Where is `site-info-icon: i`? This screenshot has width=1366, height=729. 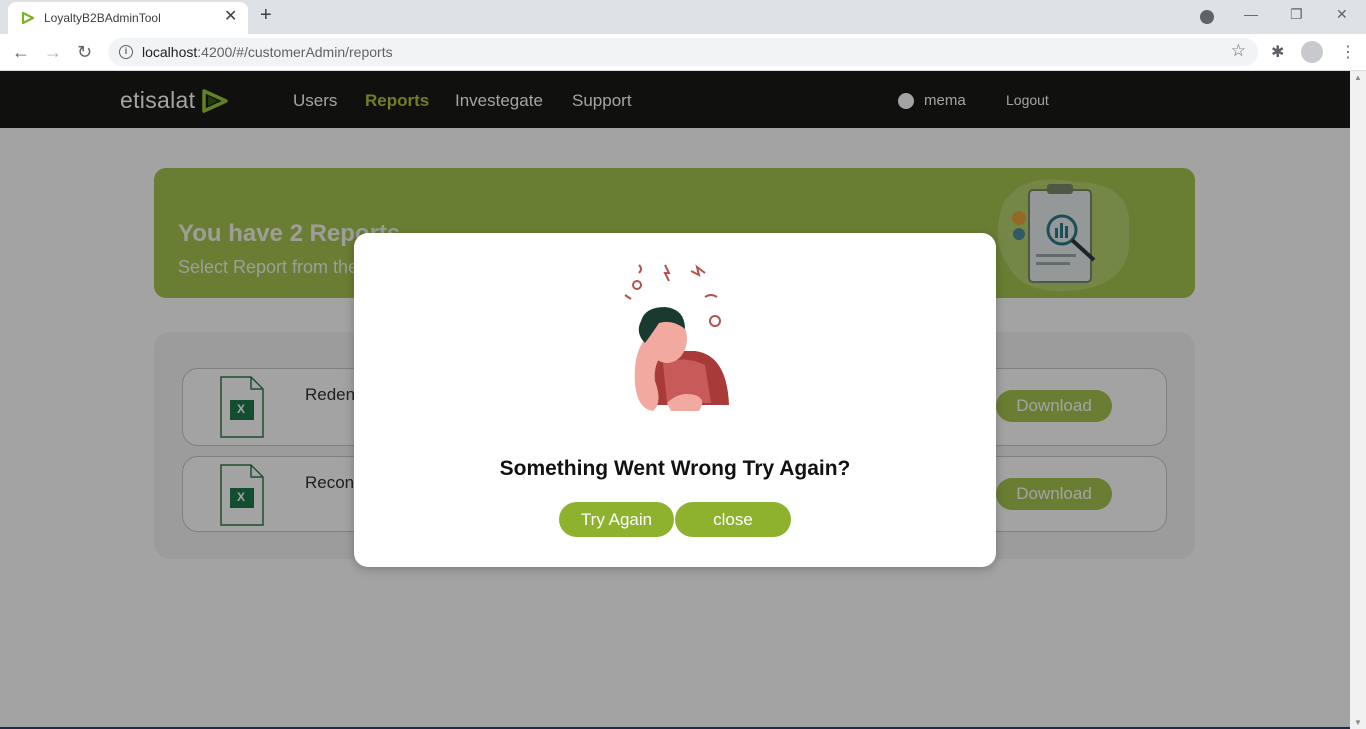 site-info-icon: i is located at coordinates (126, 52).